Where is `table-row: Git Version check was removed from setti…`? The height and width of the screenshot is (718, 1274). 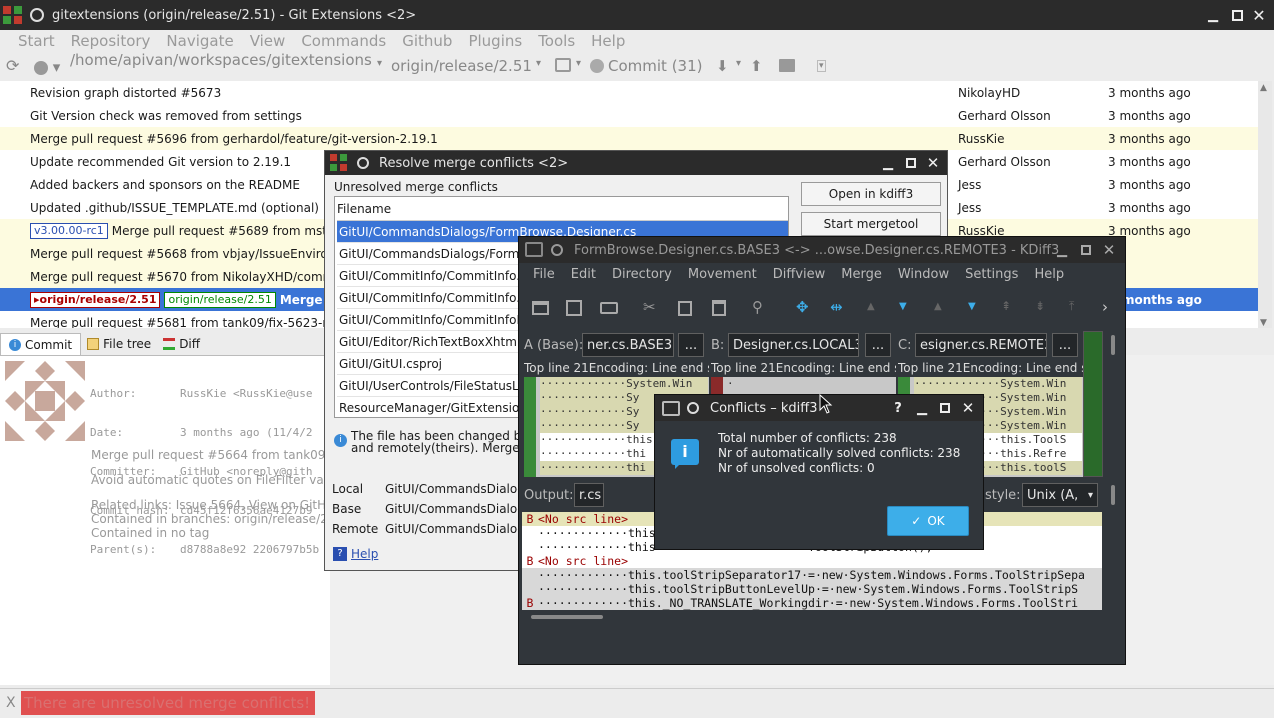 table-row: Git Version check was removed from setti… is located at coordinates (629, 115).